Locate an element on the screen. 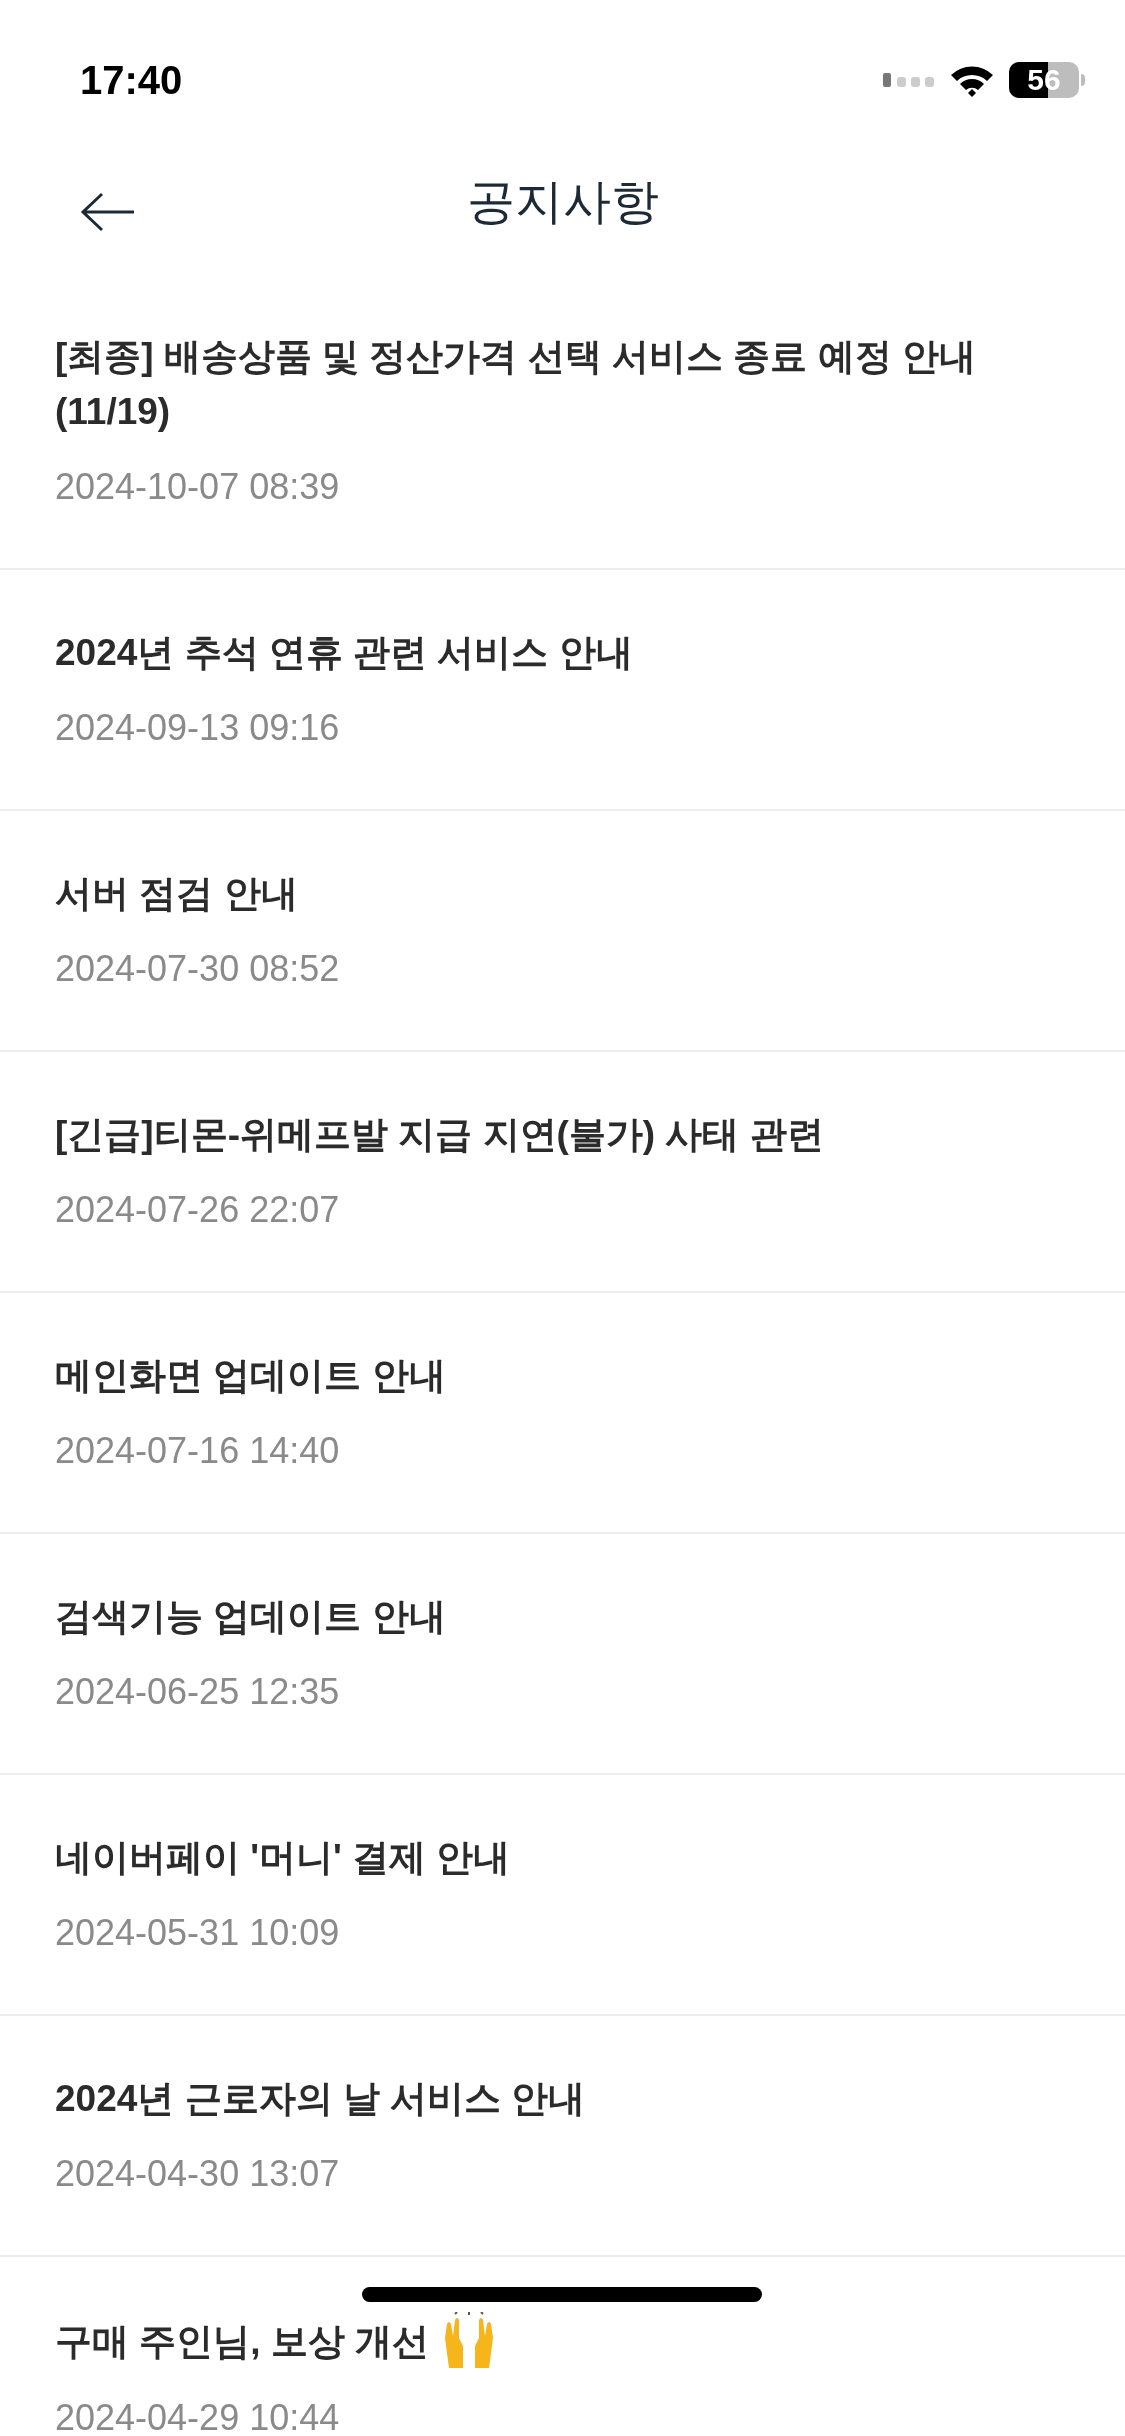 The width and height of the screenshot is (1125, 2436). status-time: 17:40 is located at coordinates (131, 80).